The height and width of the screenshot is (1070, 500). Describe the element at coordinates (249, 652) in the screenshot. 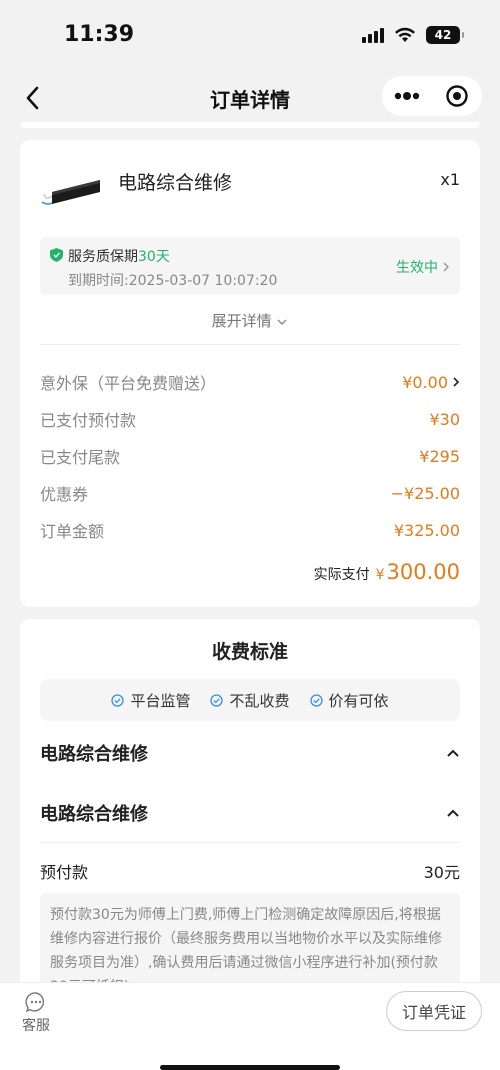

I see `fee-standard-title: 收费标准` at that location.